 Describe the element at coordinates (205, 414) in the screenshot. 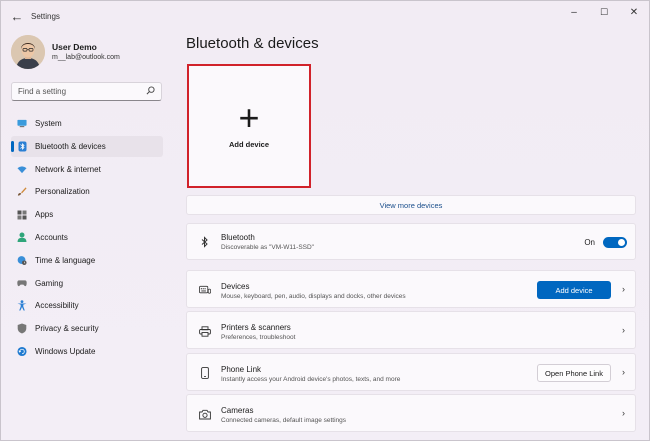

I see `camera-icon` at that location.